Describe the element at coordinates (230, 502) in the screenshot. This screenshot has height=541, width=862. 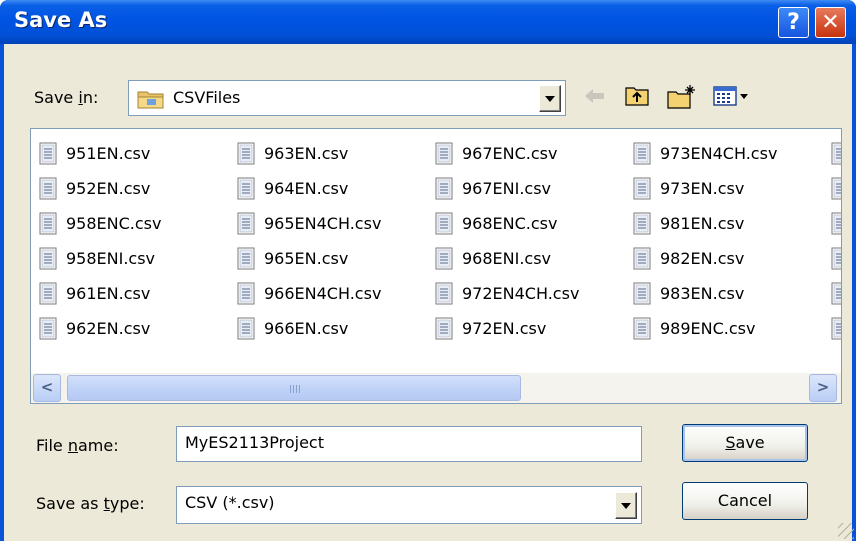
I see `save-as-type-value: CSV (*.csv)` at that location.